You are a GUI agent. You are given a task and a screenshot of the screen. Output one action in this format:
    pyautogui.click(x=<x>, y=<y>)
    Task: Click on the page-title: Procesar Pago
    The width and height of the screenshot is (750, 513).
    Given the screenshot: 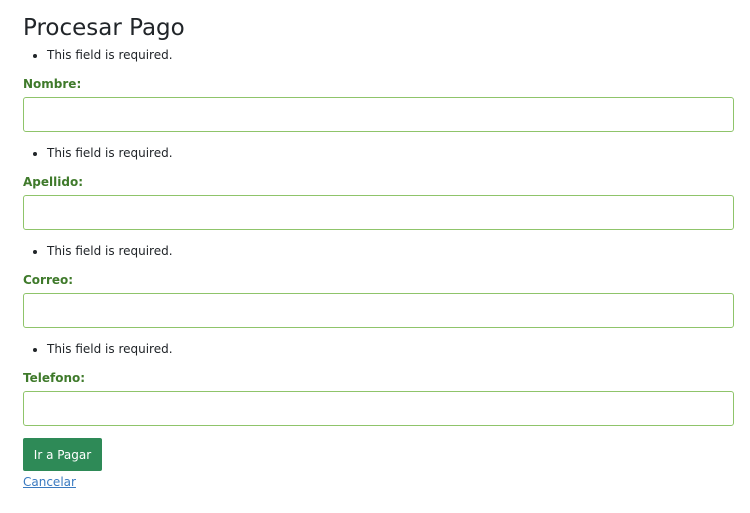 What is the action you would take?
    pyautogui.click(x=104, y=28)
    